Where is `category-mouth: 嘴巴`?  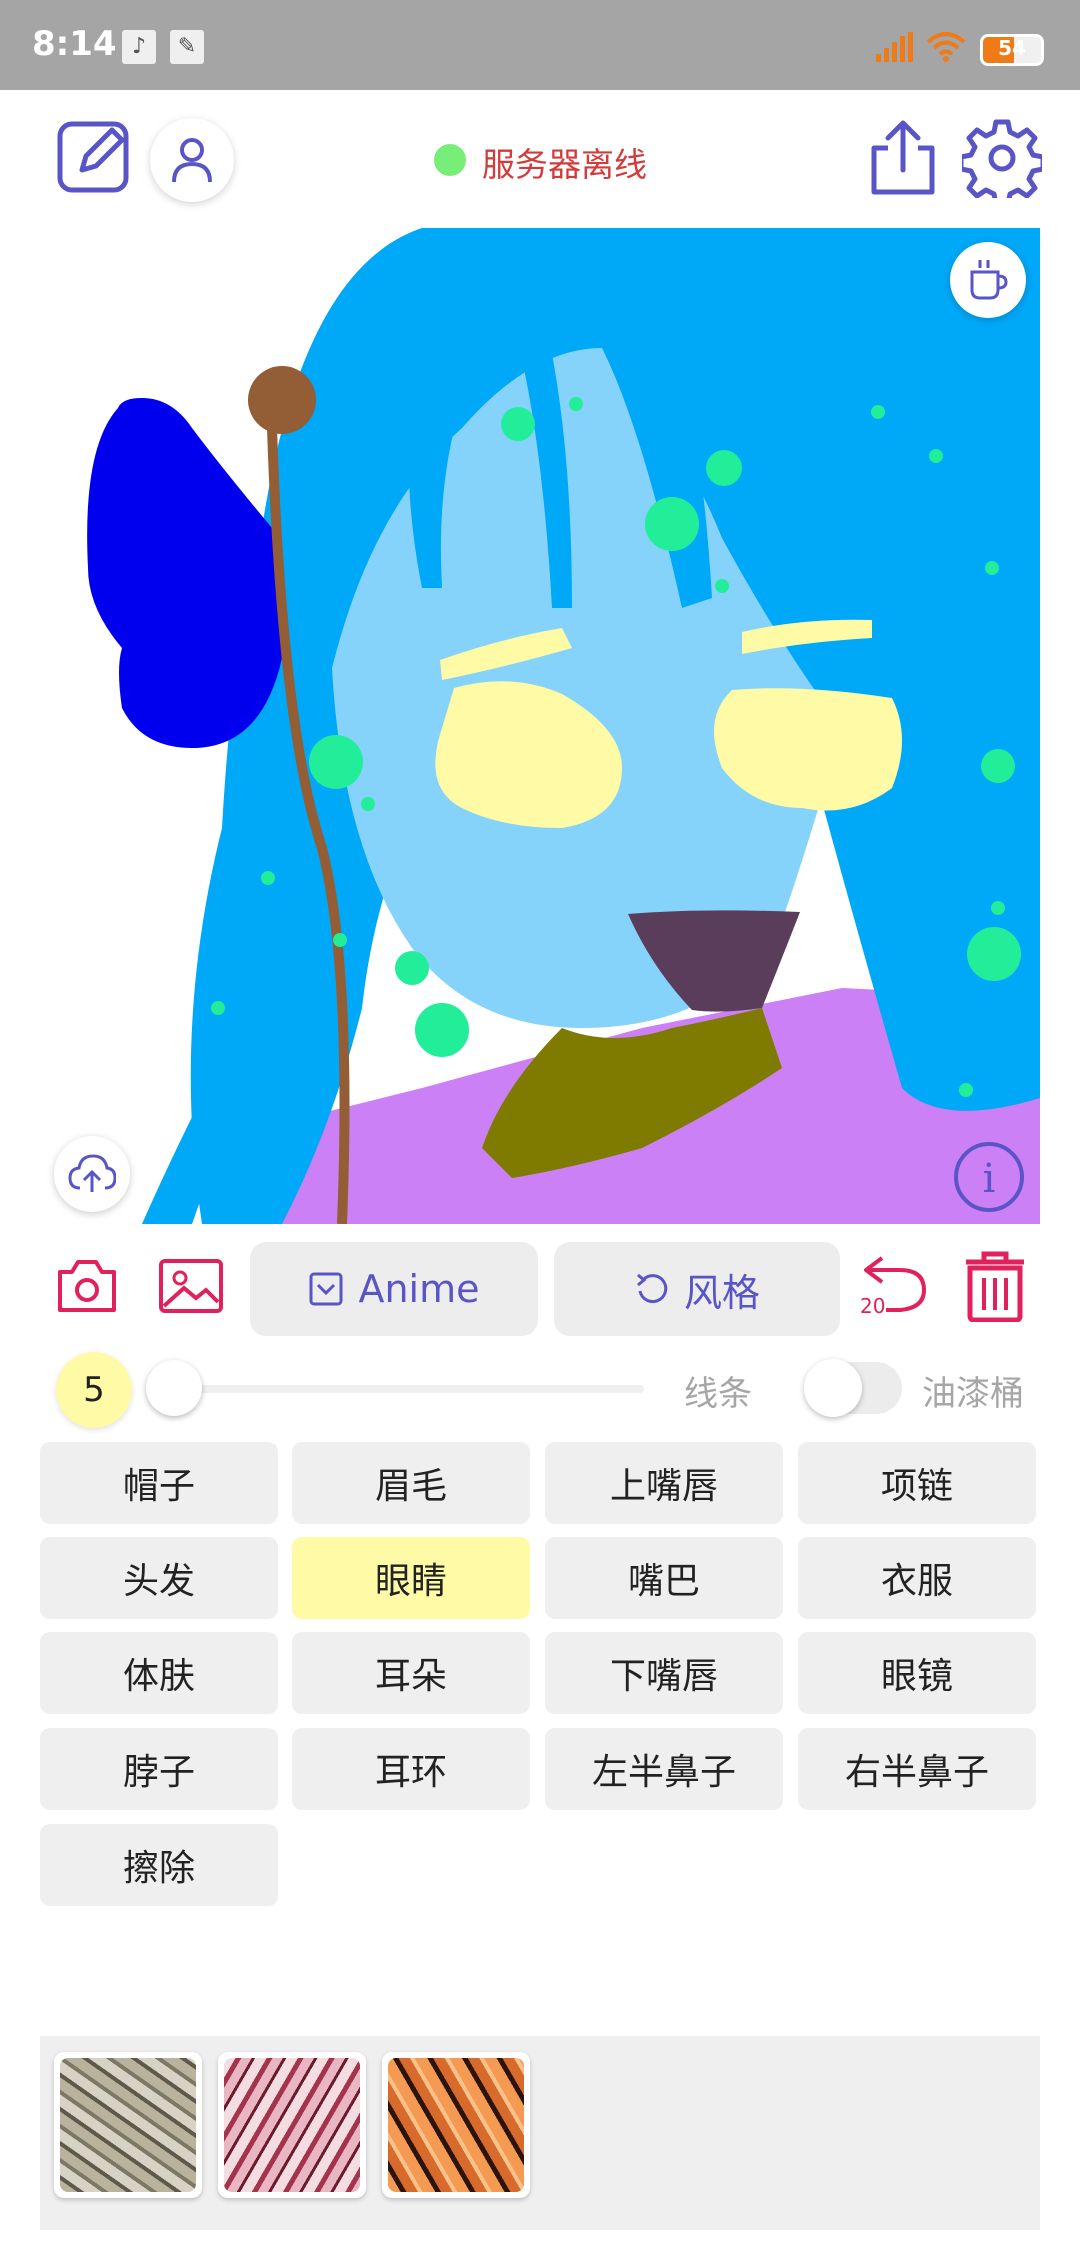
category-mouth: 嘴巴 is located at coordinates (664, 1578).